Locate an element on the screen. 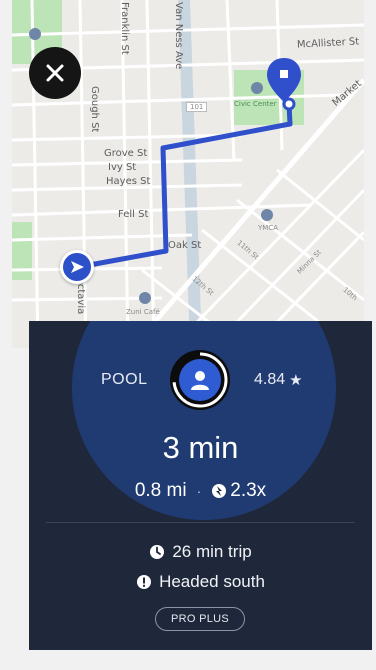 The width and height of the screenshot is (376, 670). divider is located at coordinates (200, 522).